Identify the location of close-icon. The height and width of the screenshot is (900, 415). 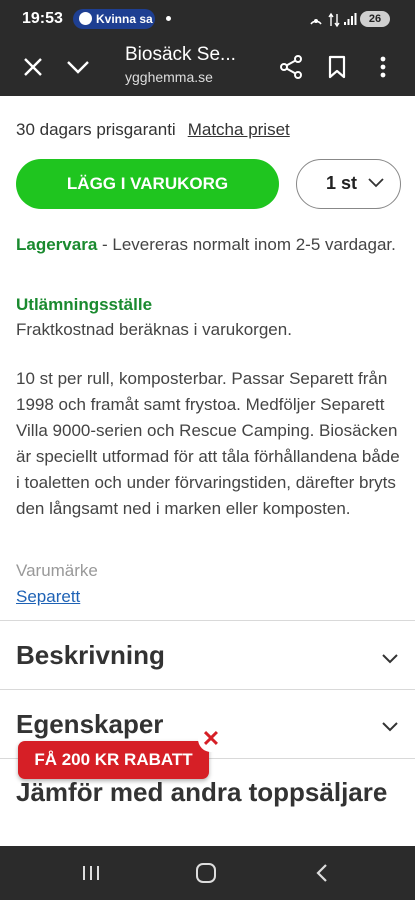
(33, 67).